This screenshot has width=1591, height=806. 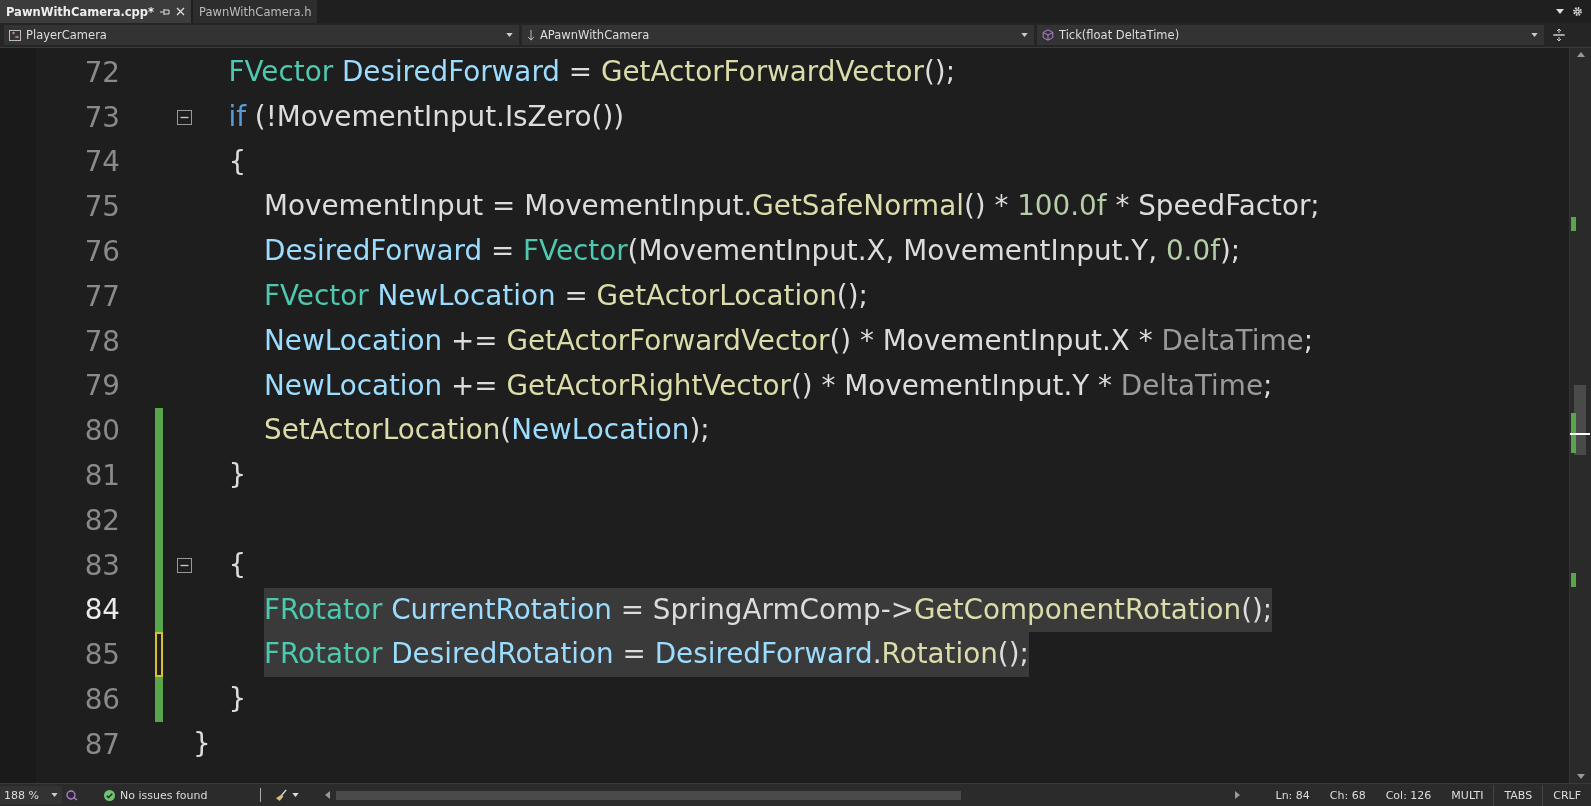 I want to click on line-number: 87, so click(x=101, y=744).